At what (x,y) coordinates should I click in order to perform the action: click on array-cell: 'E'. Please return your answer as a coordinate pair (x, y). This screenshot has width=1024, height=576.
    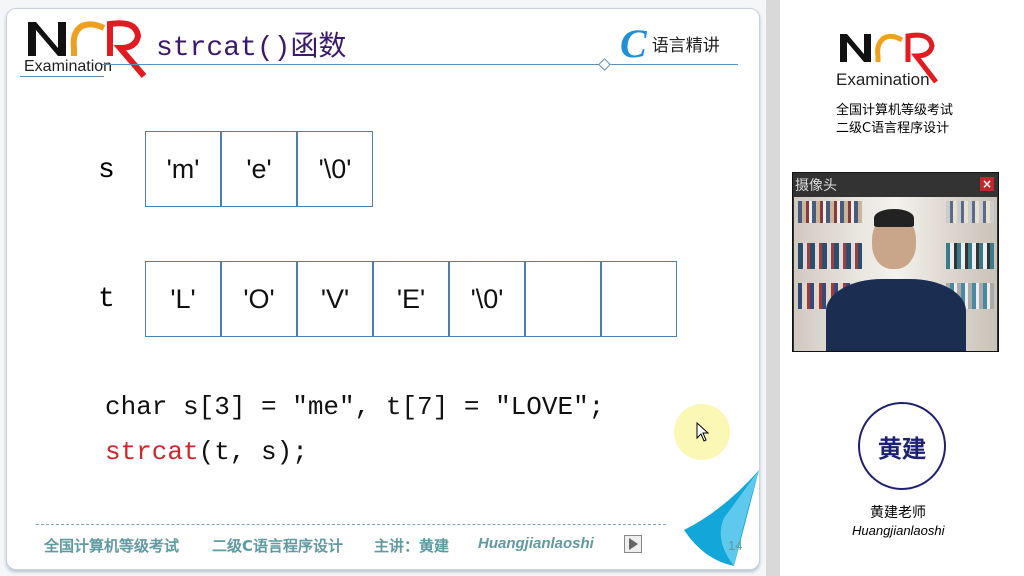
    Looking at the image, I should click on (411, 299).